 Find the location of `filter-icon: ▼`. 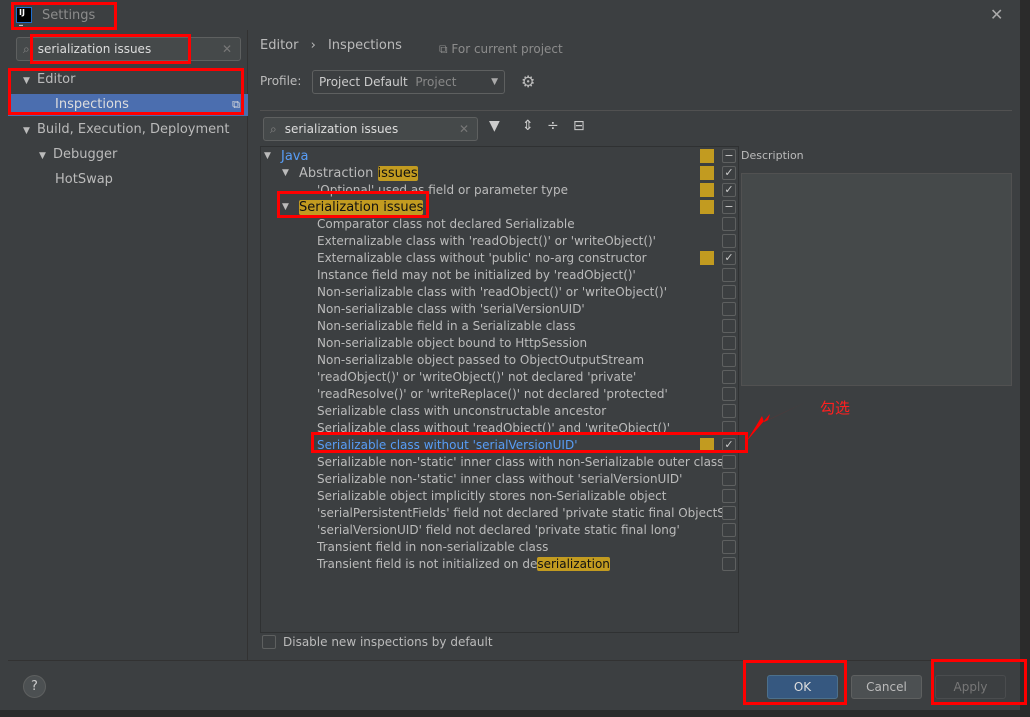

filter-icon: ▼ is located at coordinates (494, 126).